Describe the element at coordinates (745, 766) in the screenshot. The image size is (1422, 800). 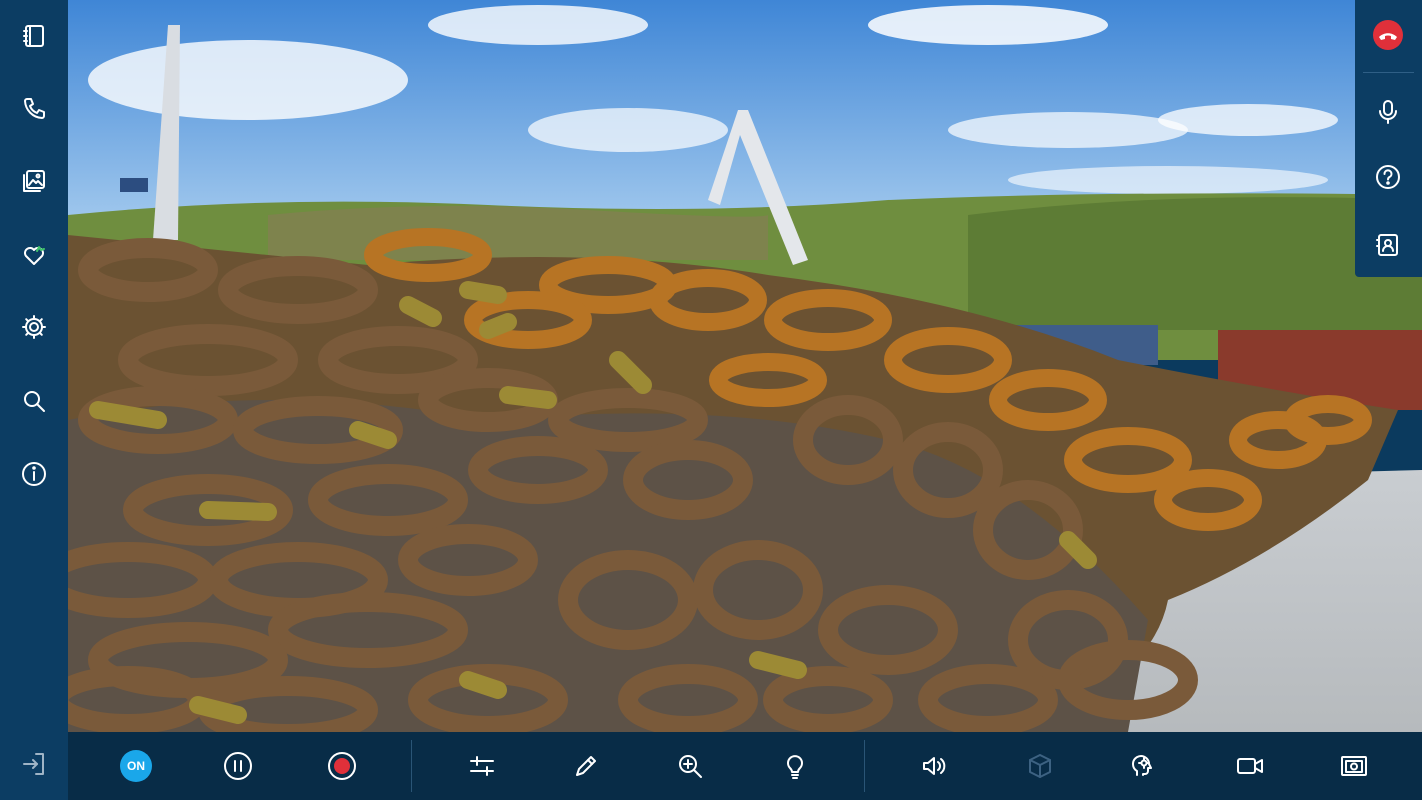
I see `bottom-toolbar: ON` at that location.